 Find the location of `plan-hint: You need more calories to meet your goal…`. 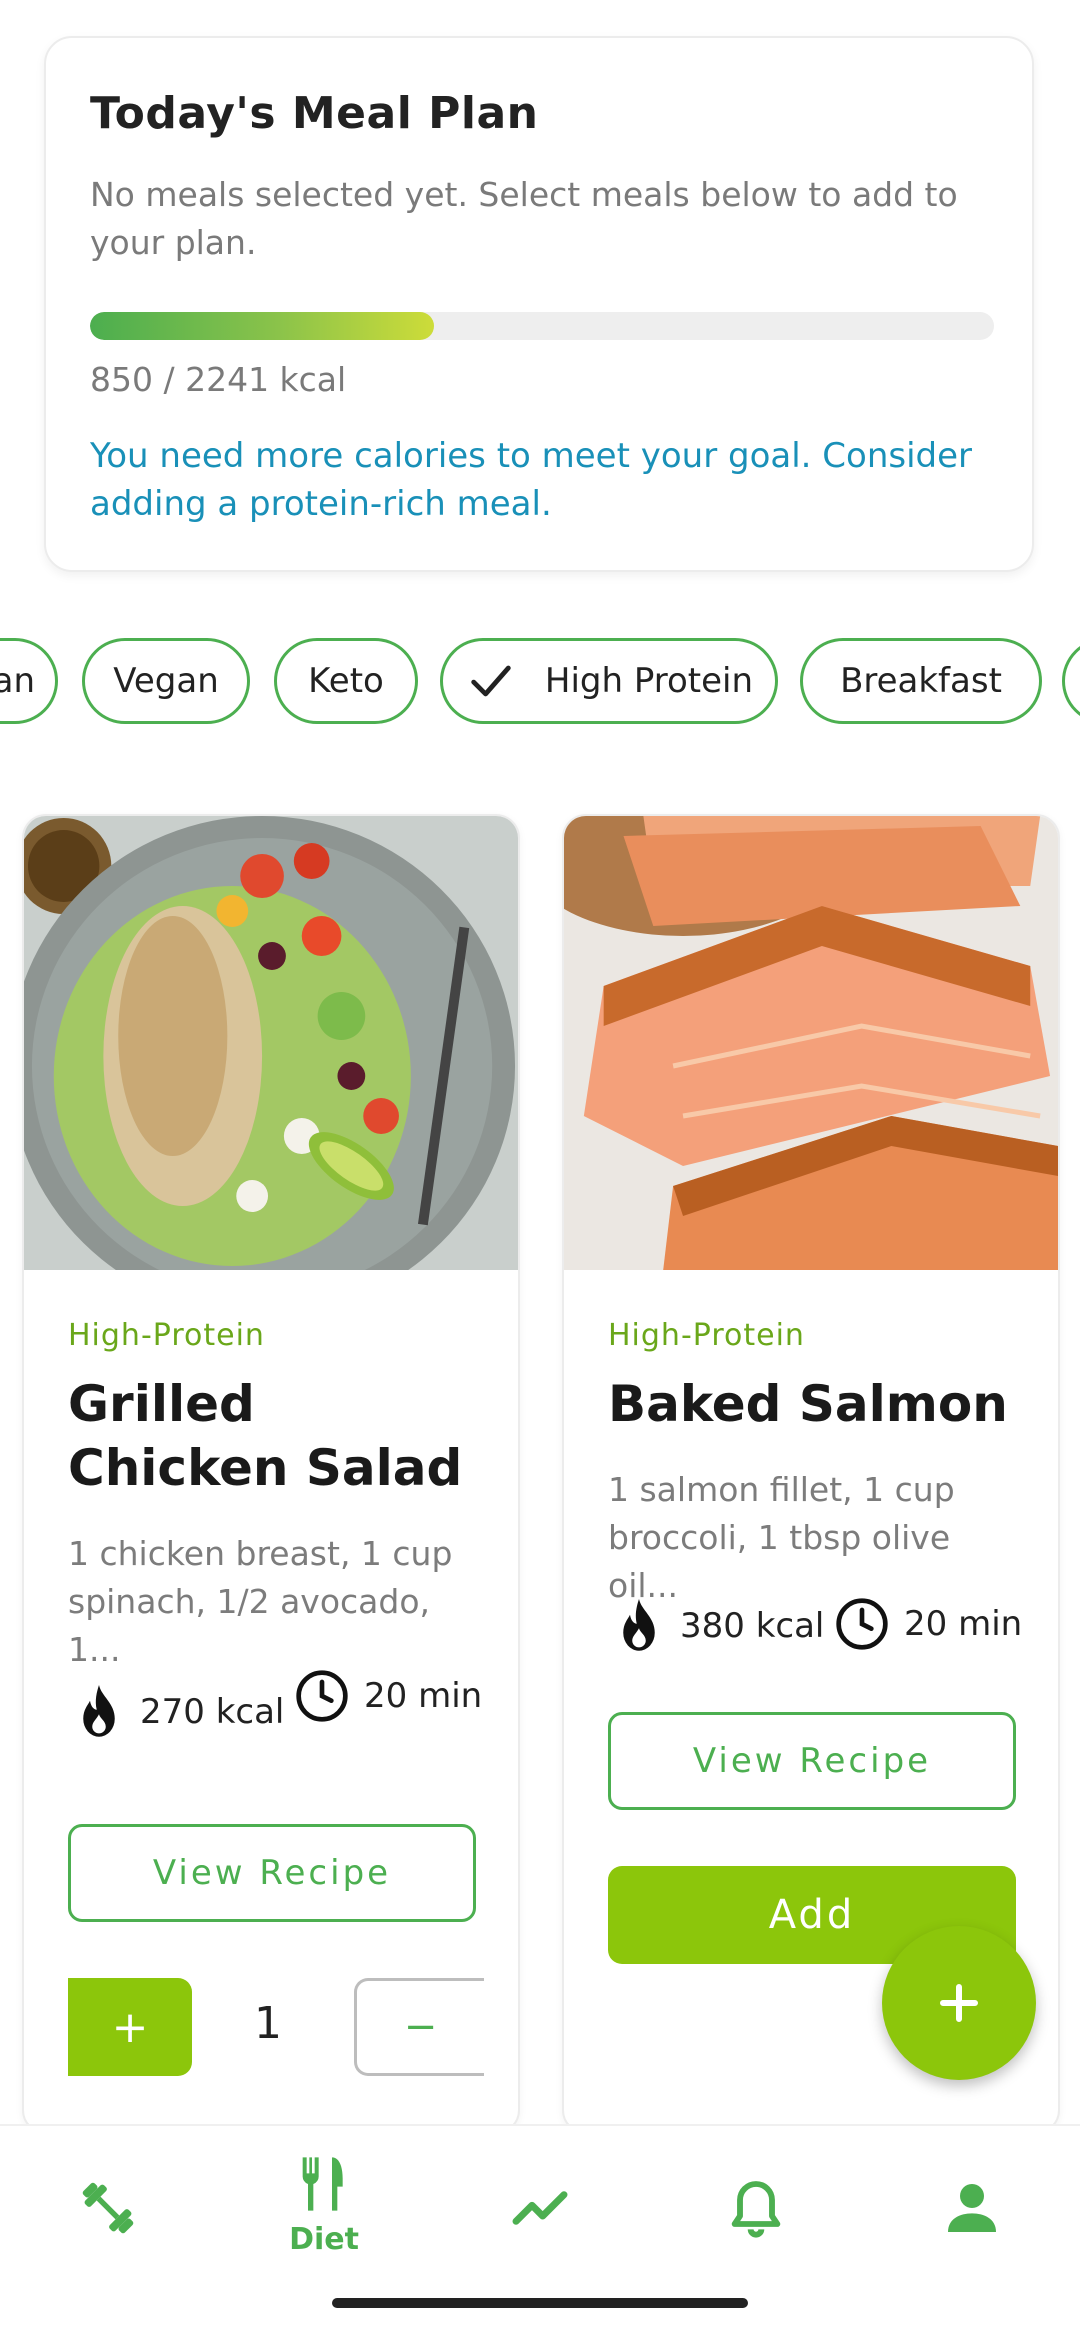

plan-hint: You need more calories to meet your goal… is located at coordinates (531, 480).